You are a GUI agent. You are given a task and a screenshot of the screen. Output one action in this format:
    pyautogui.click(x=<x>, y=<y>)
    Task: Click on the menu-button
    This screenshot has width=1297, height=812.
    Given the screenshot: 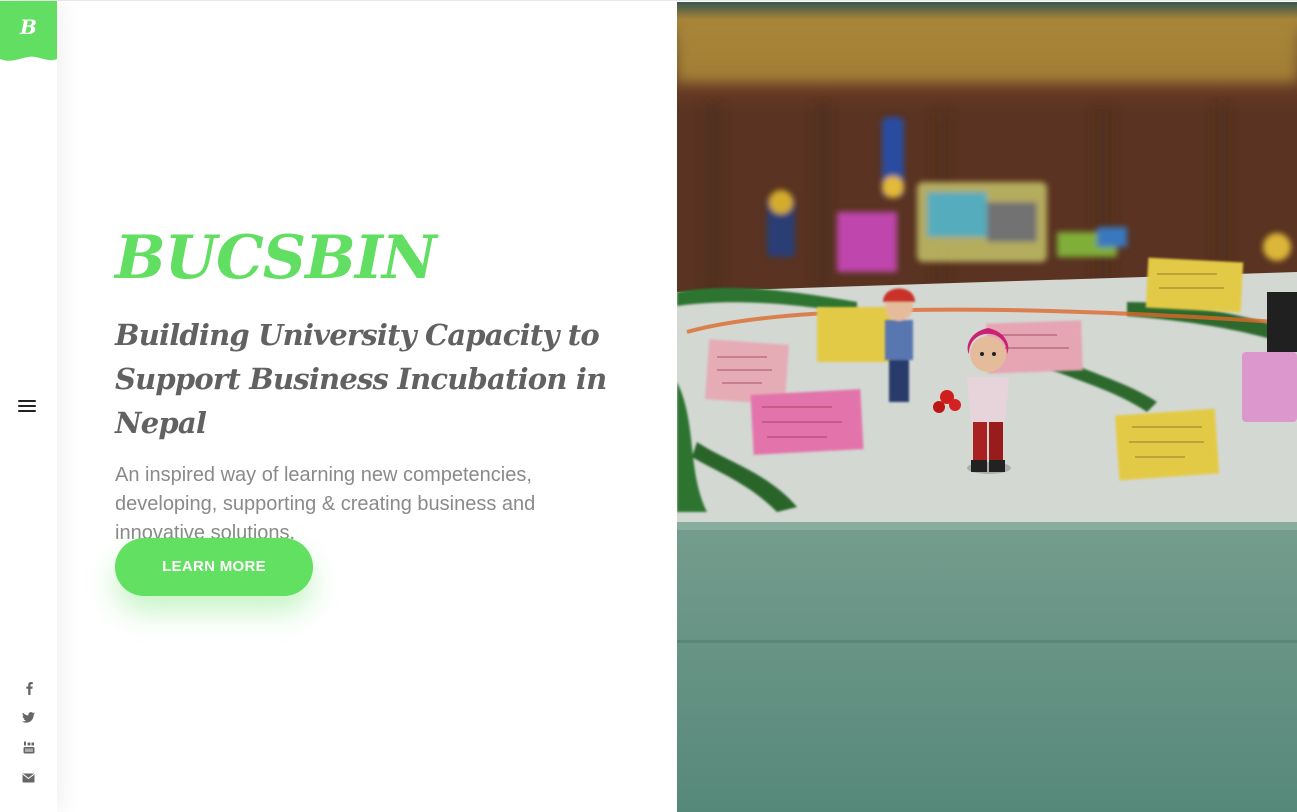 What is the action you would take?
    pyautogui.click(x=27, y=408)
    